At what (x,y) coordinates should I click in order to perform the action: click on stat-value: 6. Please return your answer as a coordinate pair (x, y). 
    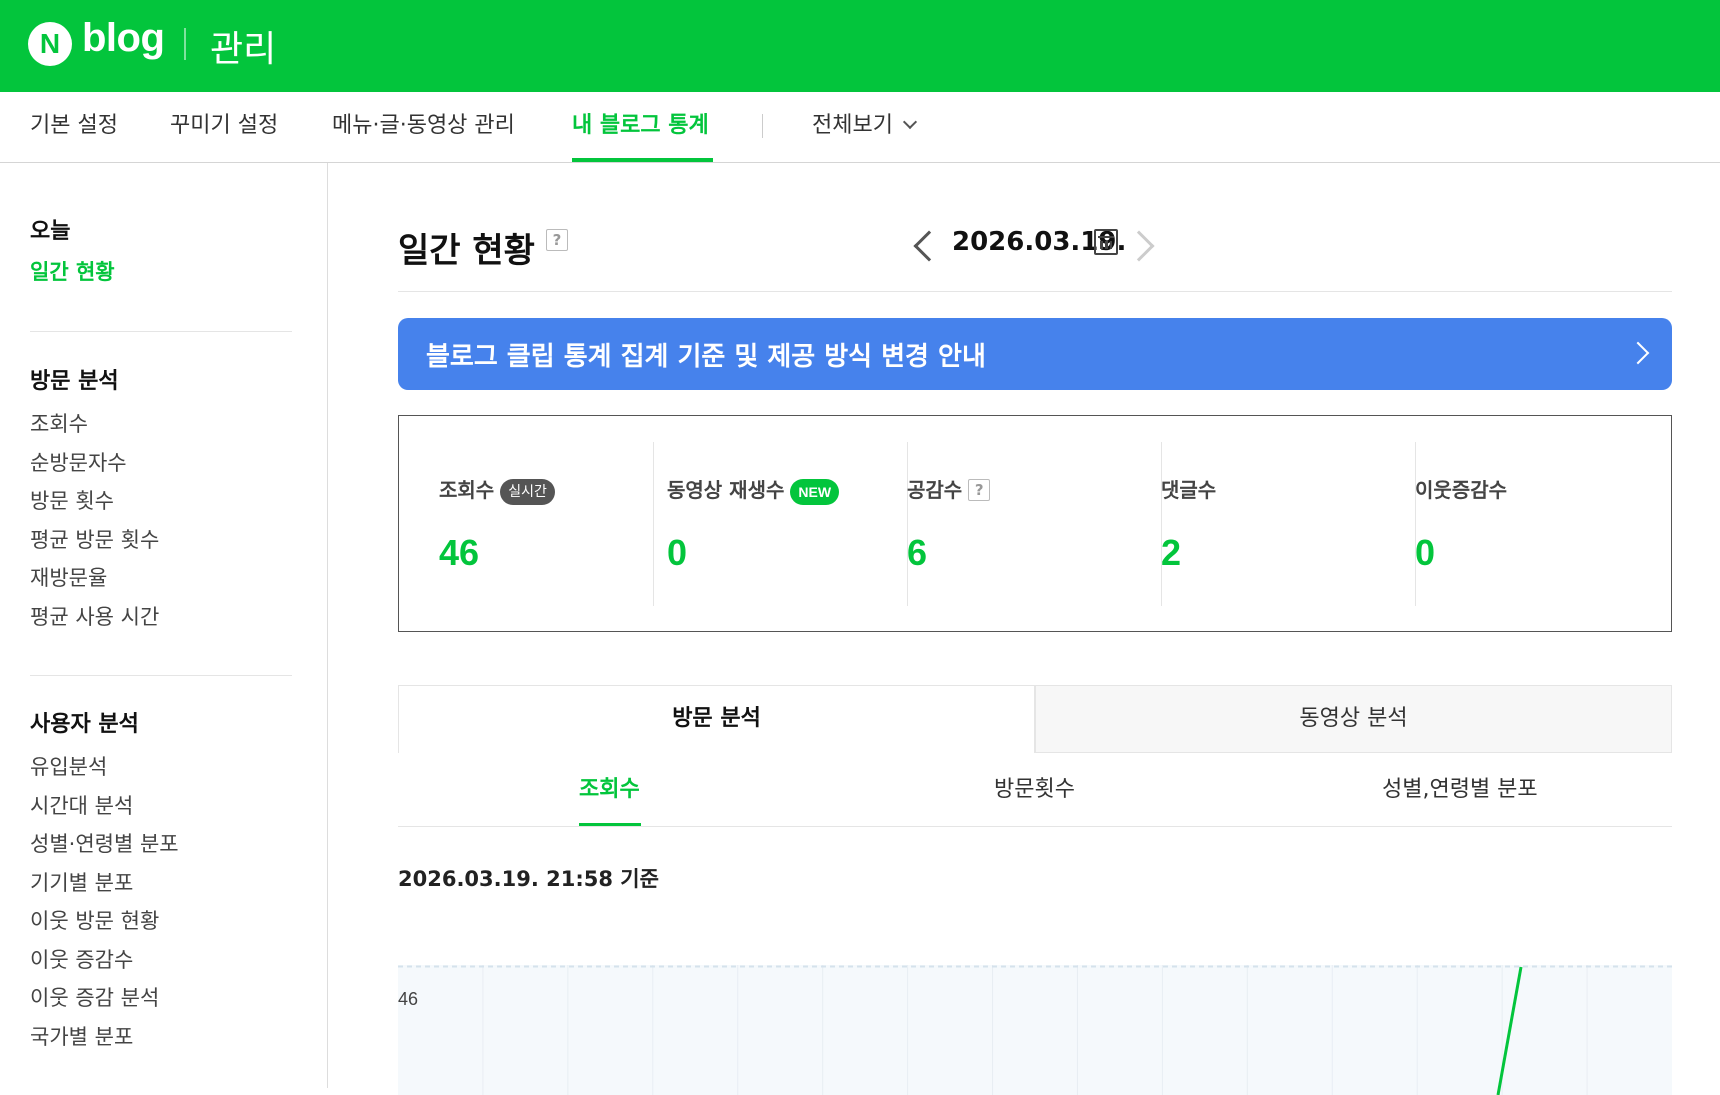
    Looking at the image, I should click on (917, 552).